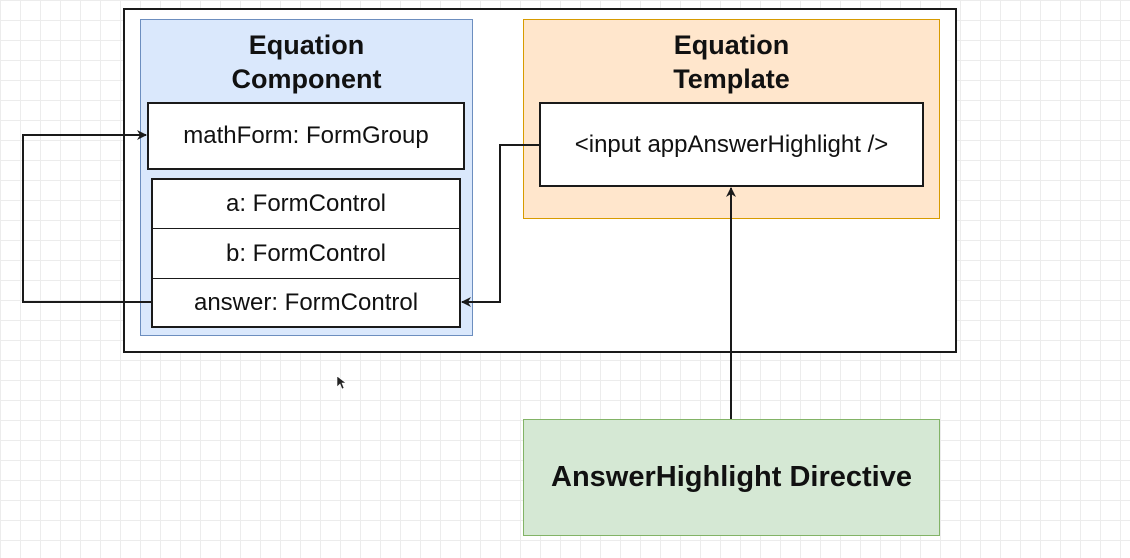  Describe the element at coordinates (86, 216) in the screenshot. I see `answer-to-formgroup-arrow` at that location.